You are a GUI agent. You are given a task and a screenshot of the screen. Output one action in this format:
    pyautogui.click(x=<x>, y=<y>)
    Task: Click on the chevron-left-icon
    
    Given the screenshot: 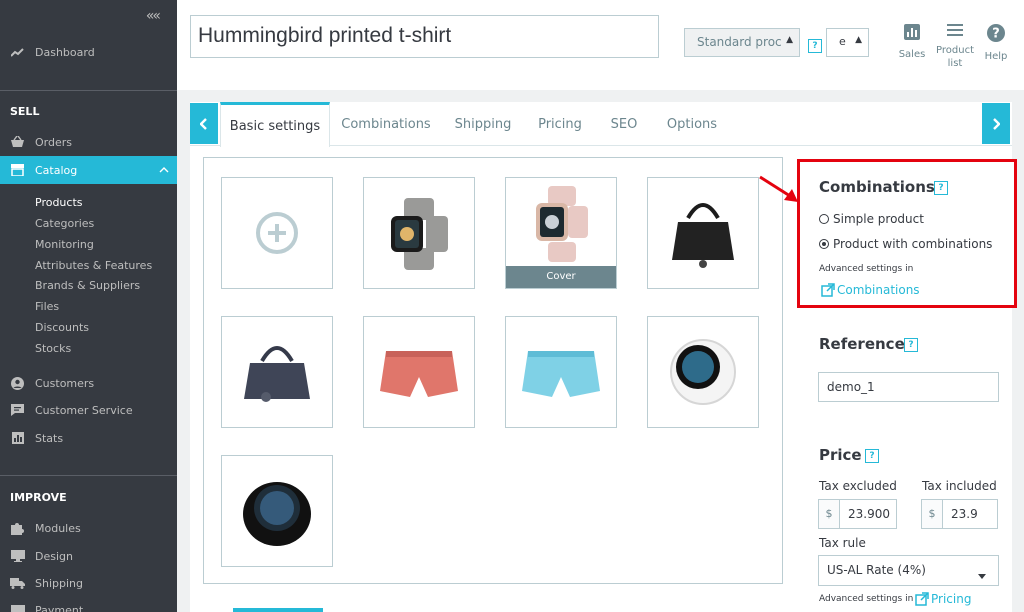 What is the action you would take?
    pyautogui.click(x=203, y=123)
    